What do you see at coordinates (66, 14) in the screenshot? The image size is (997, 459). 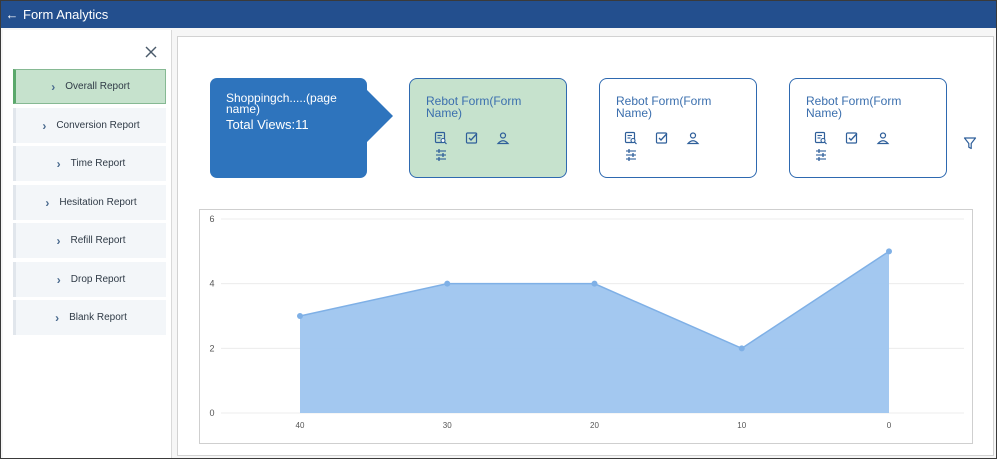 I see `page-title: Form Analytics` at bounding box center [66, 14].